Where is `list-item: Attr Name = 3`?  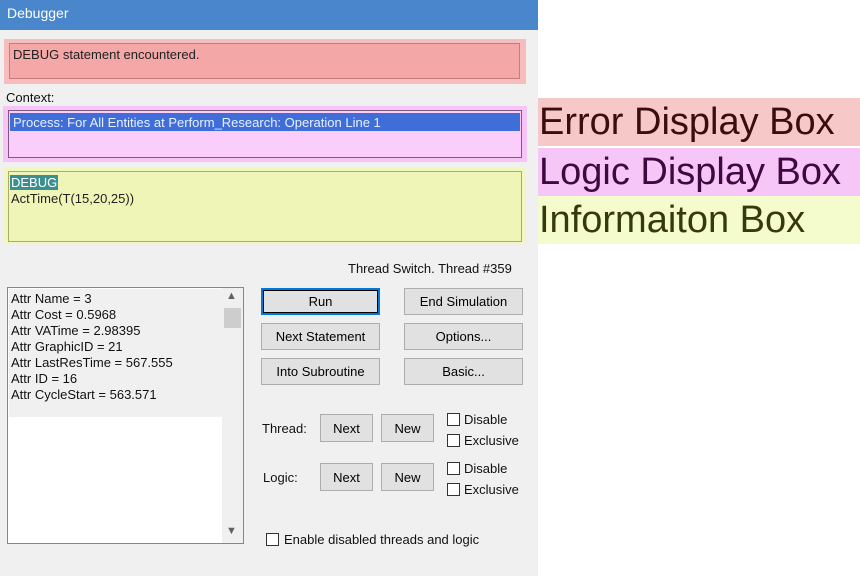 list-item: Attr Name = 3 is located at coordinates (51, 298).